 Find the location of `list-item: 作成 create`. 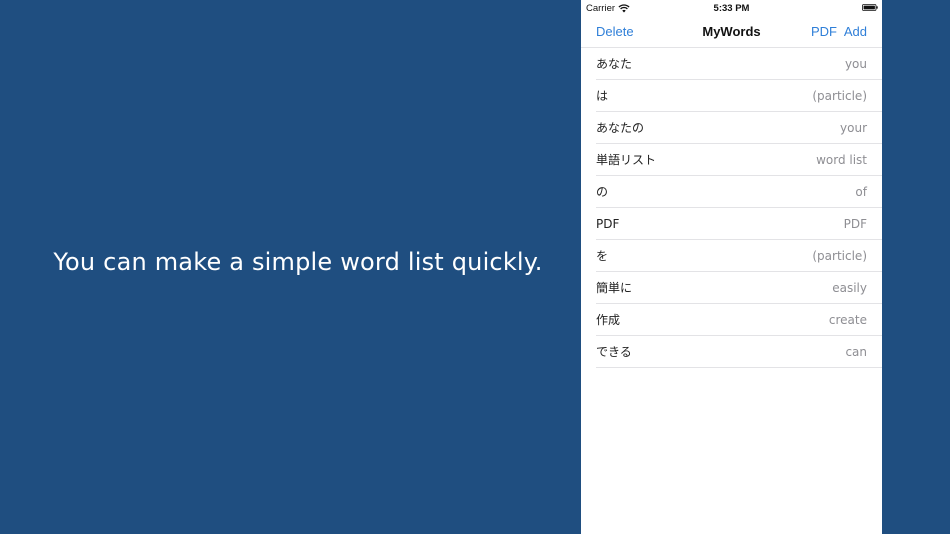

list-item: 作成 create is located at coordinates (739, 320).